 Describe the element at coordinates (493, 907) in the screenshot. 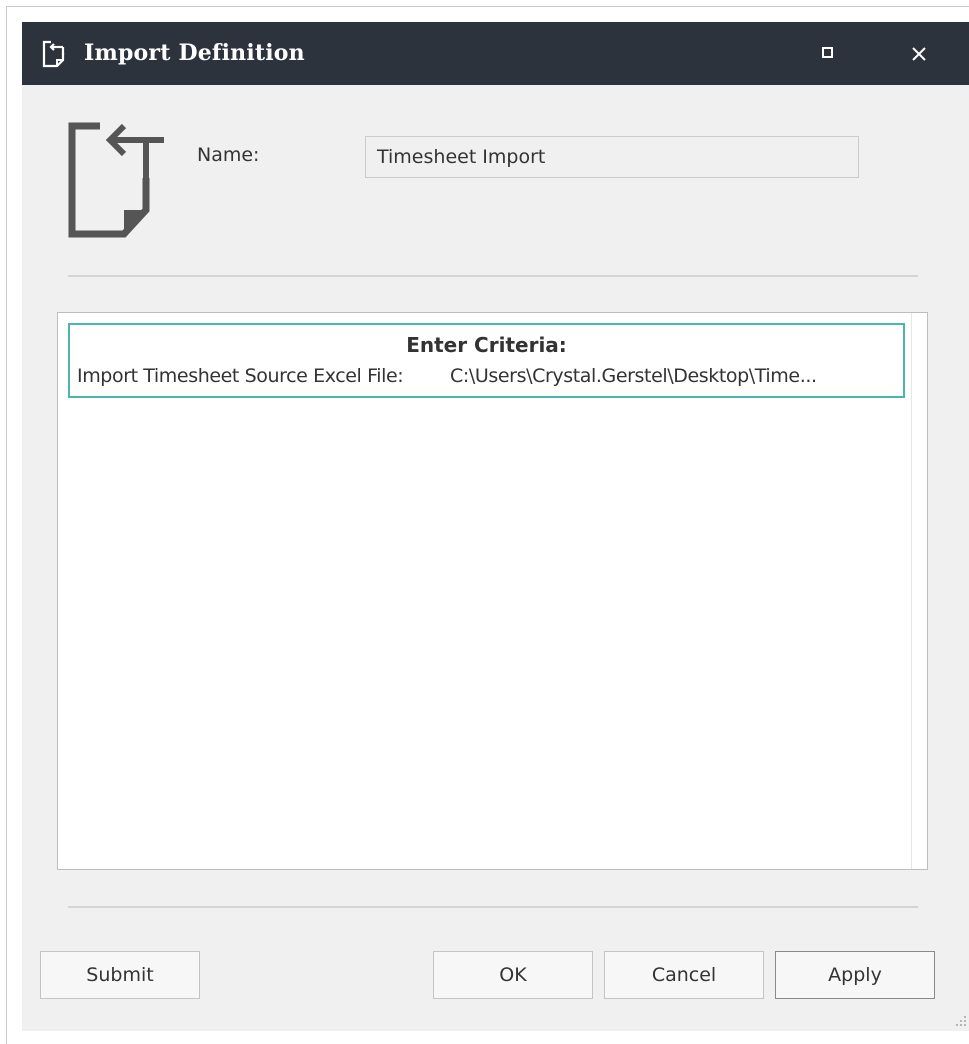

I see `bottom-divider` at that location.